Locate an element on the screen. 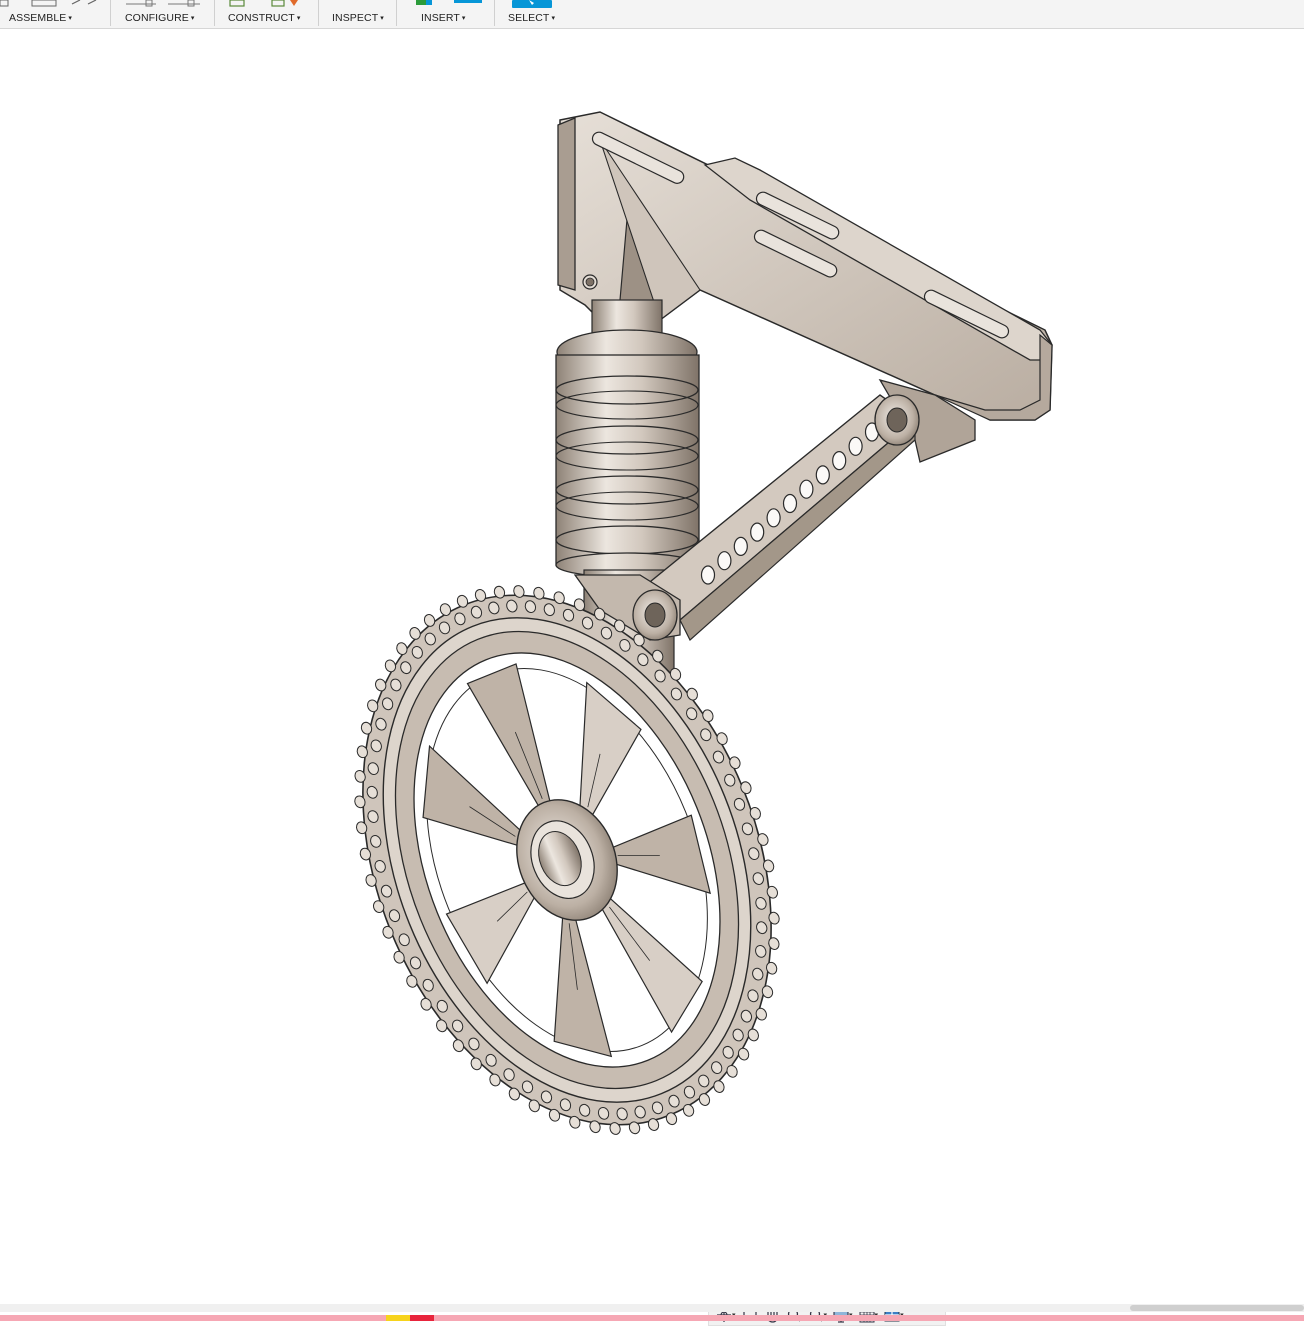 The width and height of the screenshot is (1304, 1326). toolbar-label-assemble: ASSEMBLE ▾ is located at coordinates (40, 18).